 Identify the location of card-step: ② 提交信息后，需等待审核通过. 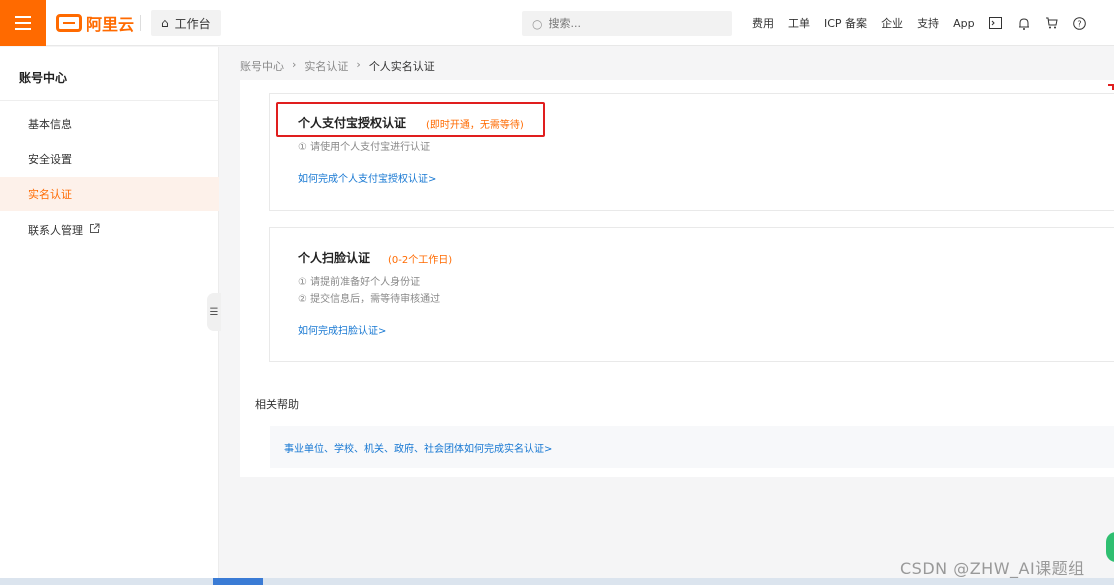
(369, 299).